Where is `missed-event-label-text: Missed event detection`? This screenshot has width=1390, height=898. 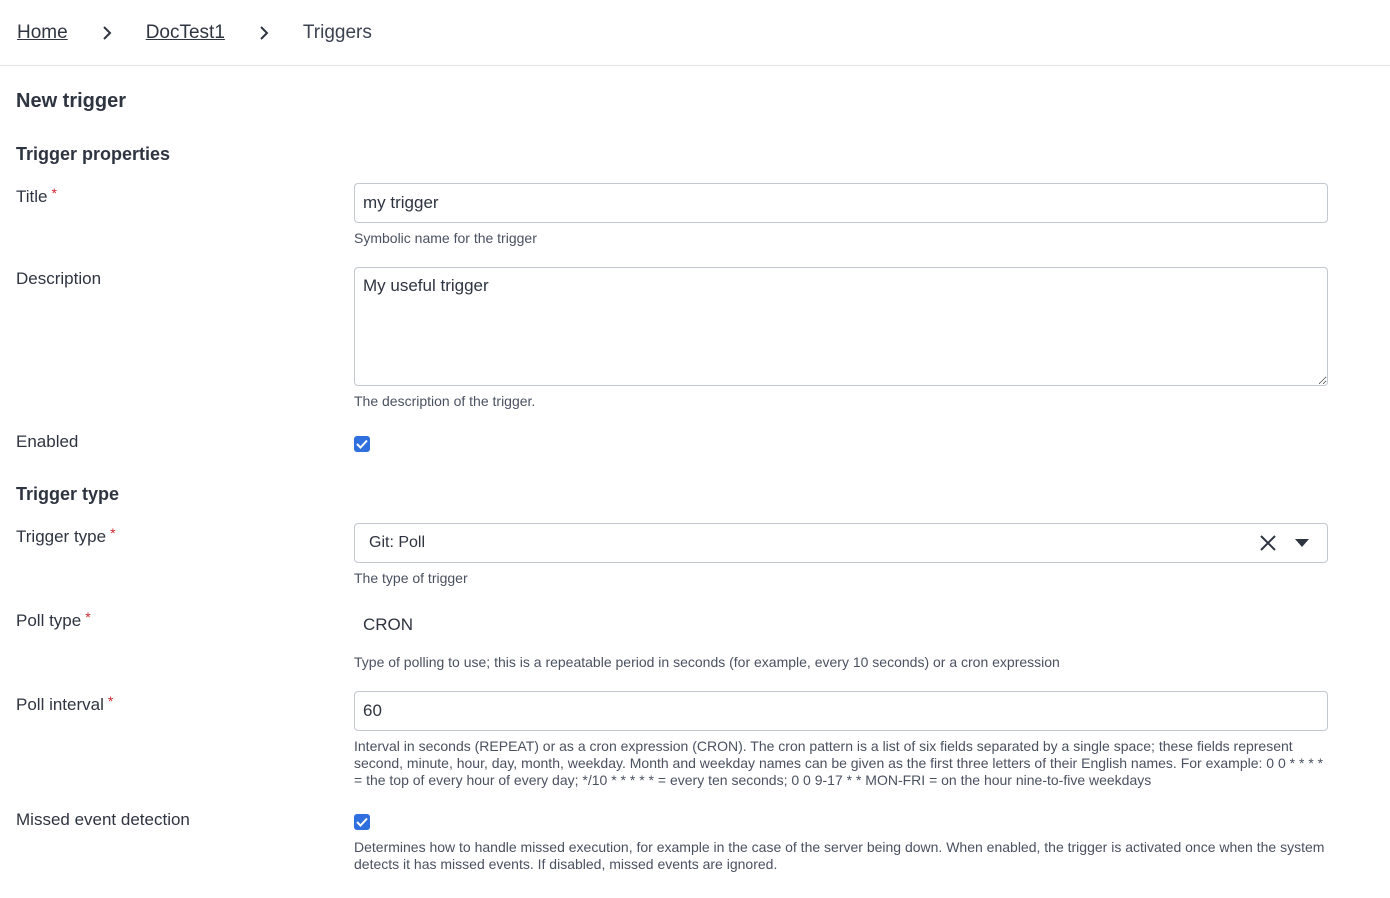
missed-event-label-text: Missed event detection is located at coordinates (103, 819).